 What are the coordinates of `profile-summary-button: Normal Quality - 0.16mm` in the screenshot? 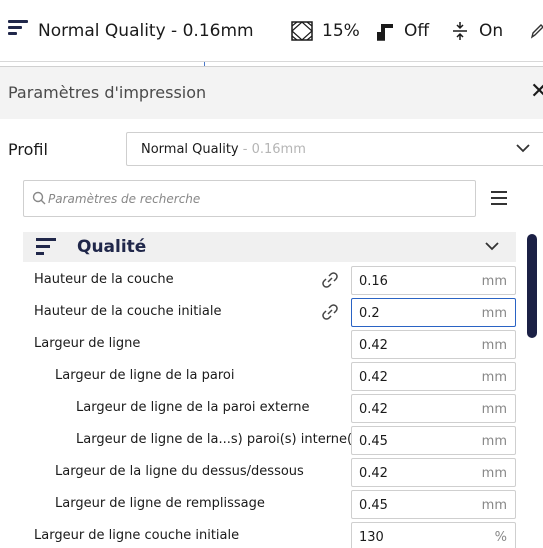 It's located at (146, 31).